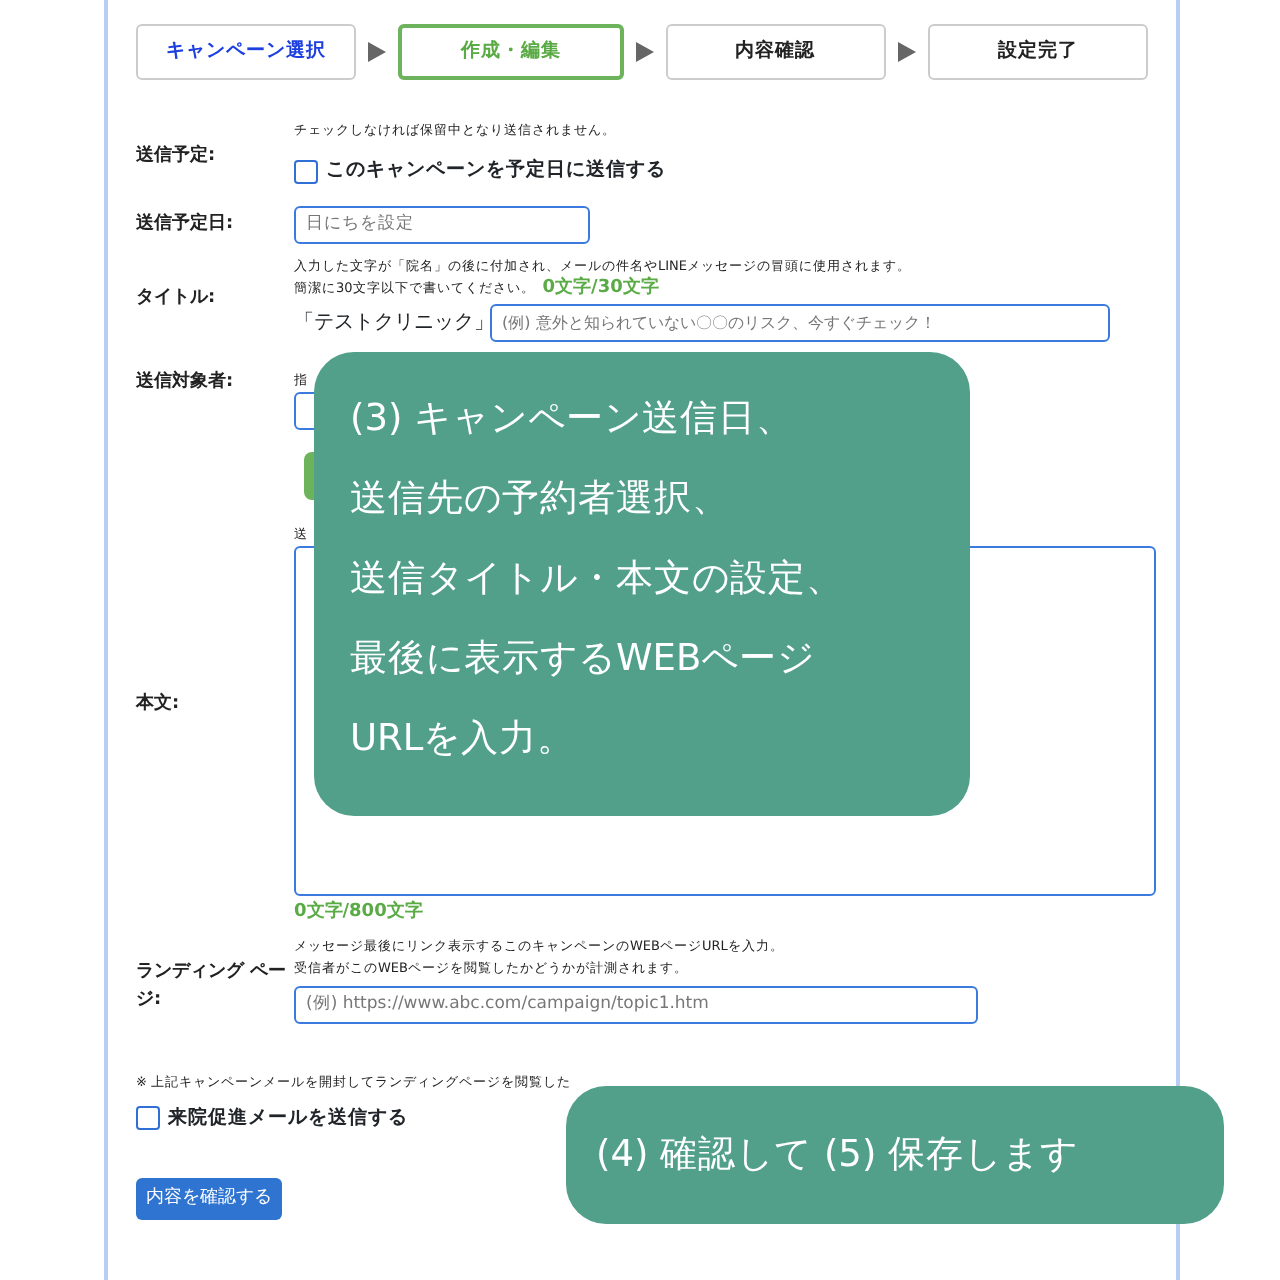 Image resolution: width=1280 pixels, height=1280 pixels. I want to click on step-tab: 設定完了, so click(1037, 52).